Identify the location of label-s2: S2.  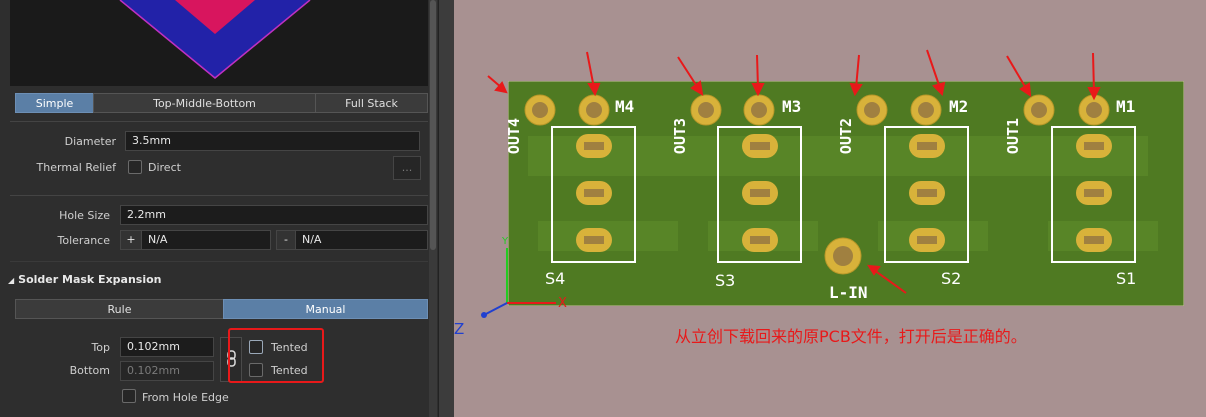
(951, 278).